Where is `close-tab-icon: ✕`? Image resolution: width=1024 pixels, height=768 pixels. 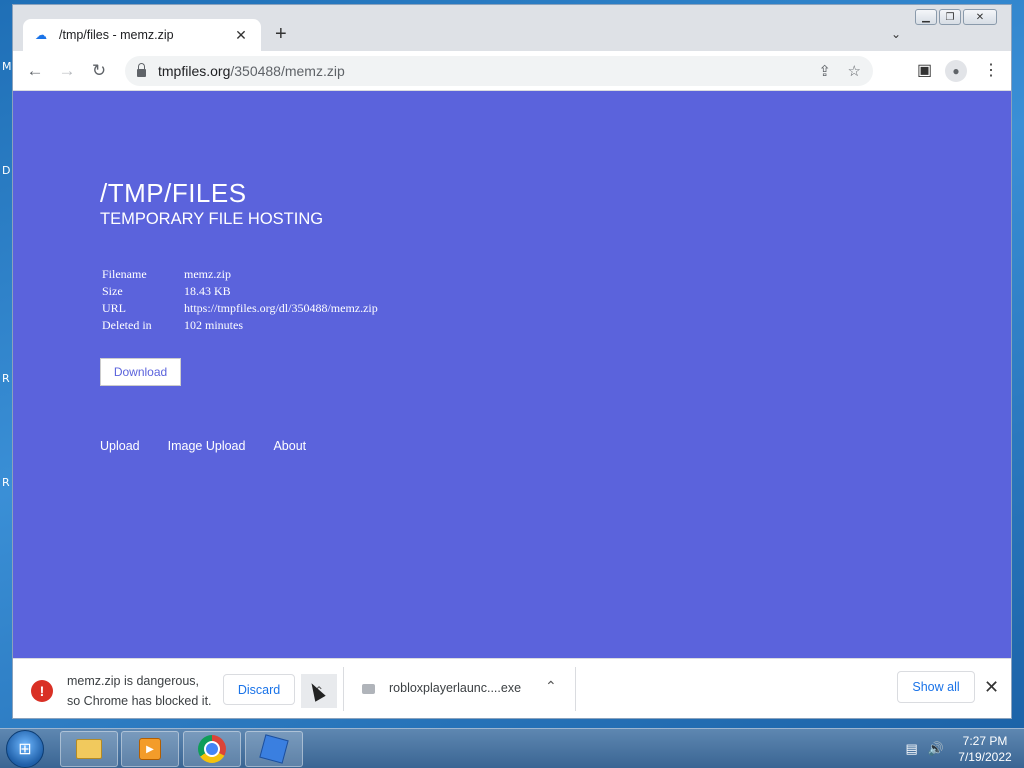 close-tab-icon: ✕ is located at coordinates (241, 35).